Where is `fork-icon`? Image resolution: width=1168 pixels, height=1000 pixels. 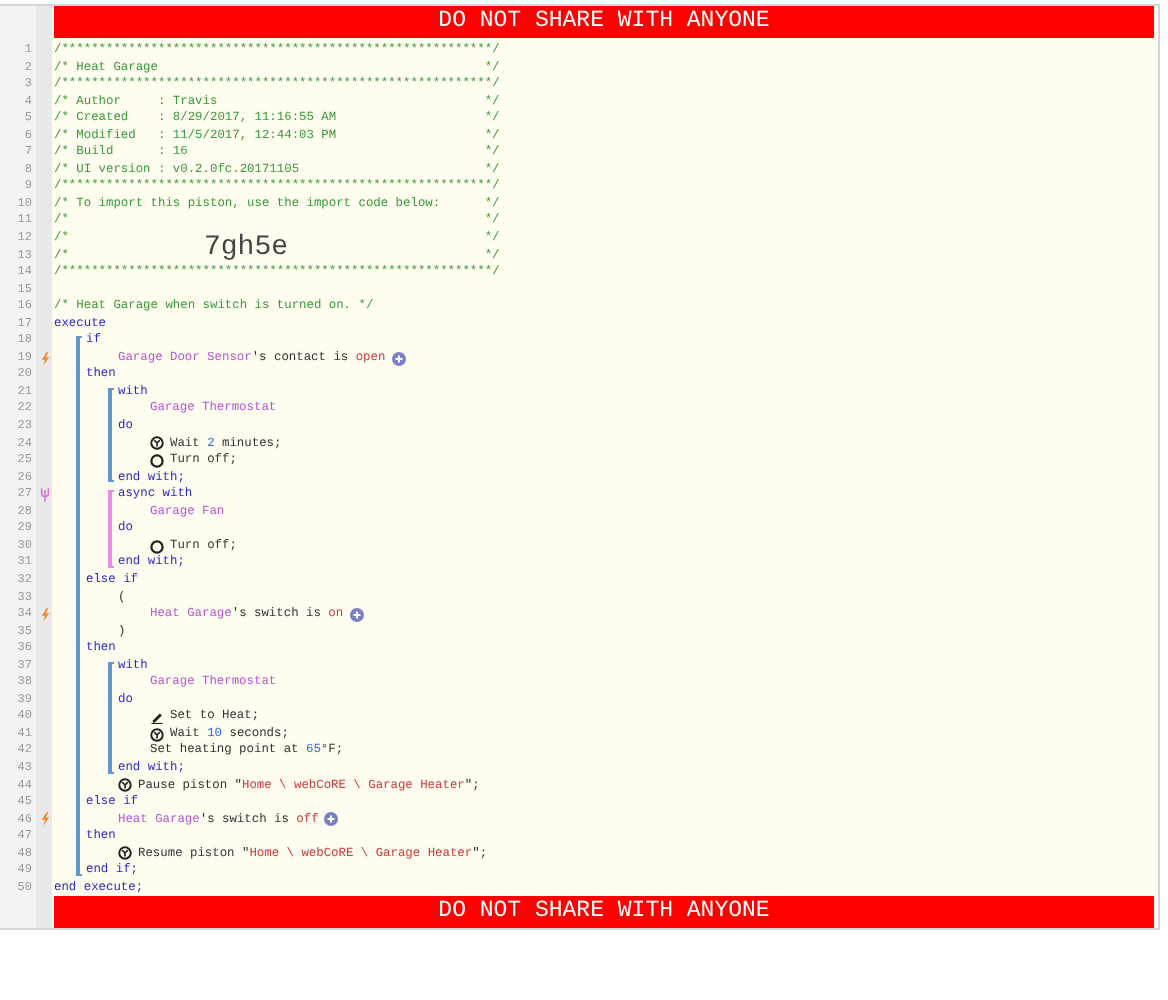 fork-icon is located at coordinates (44, 494).